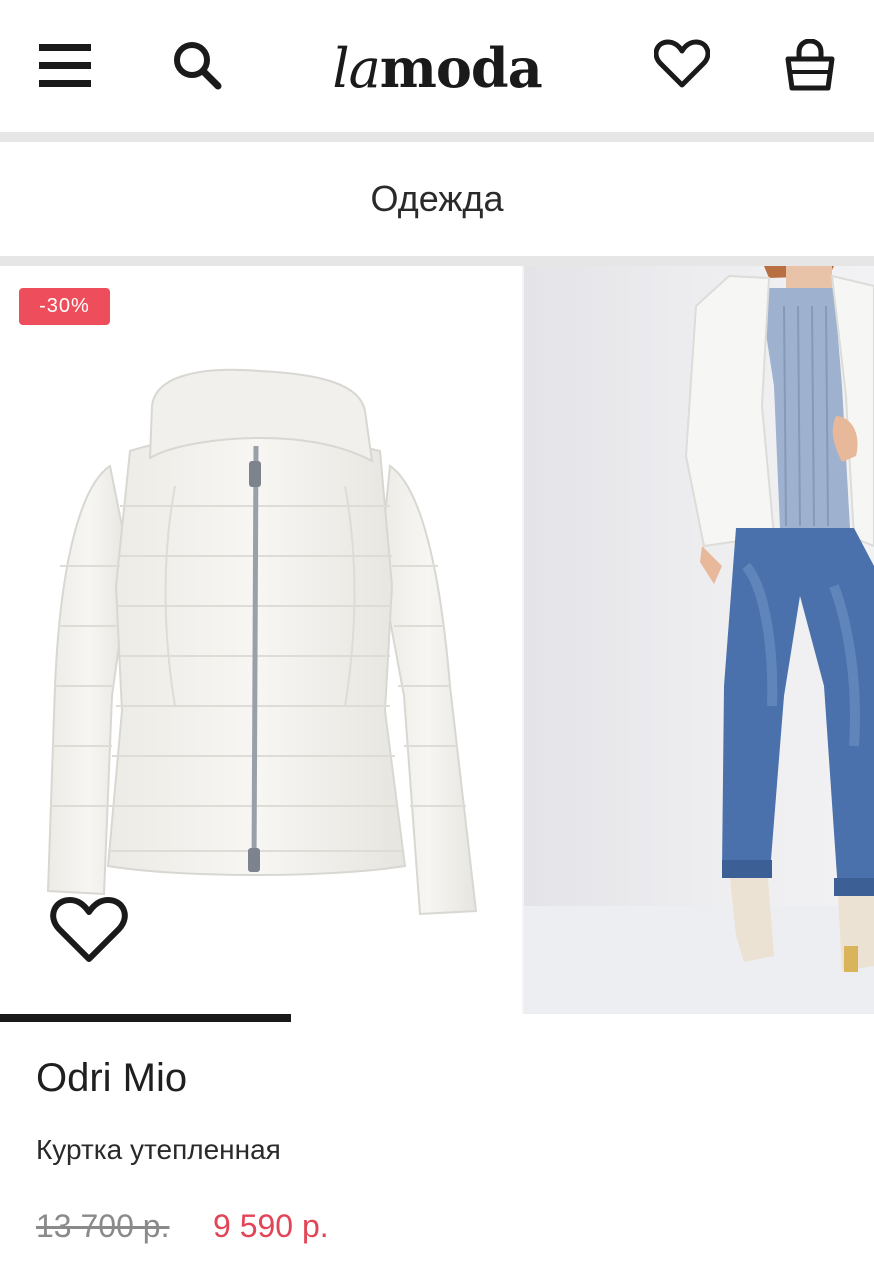 The image size is (874, 1280). Describe the element at coordinates (145, 1018) in the screenshot. I see `gallery-progress-fill` at that location.